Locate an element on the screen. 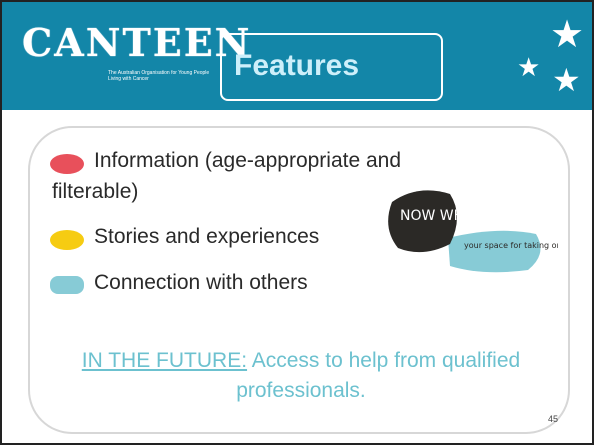  title-frame: Features is located at coordinates (331, 67).